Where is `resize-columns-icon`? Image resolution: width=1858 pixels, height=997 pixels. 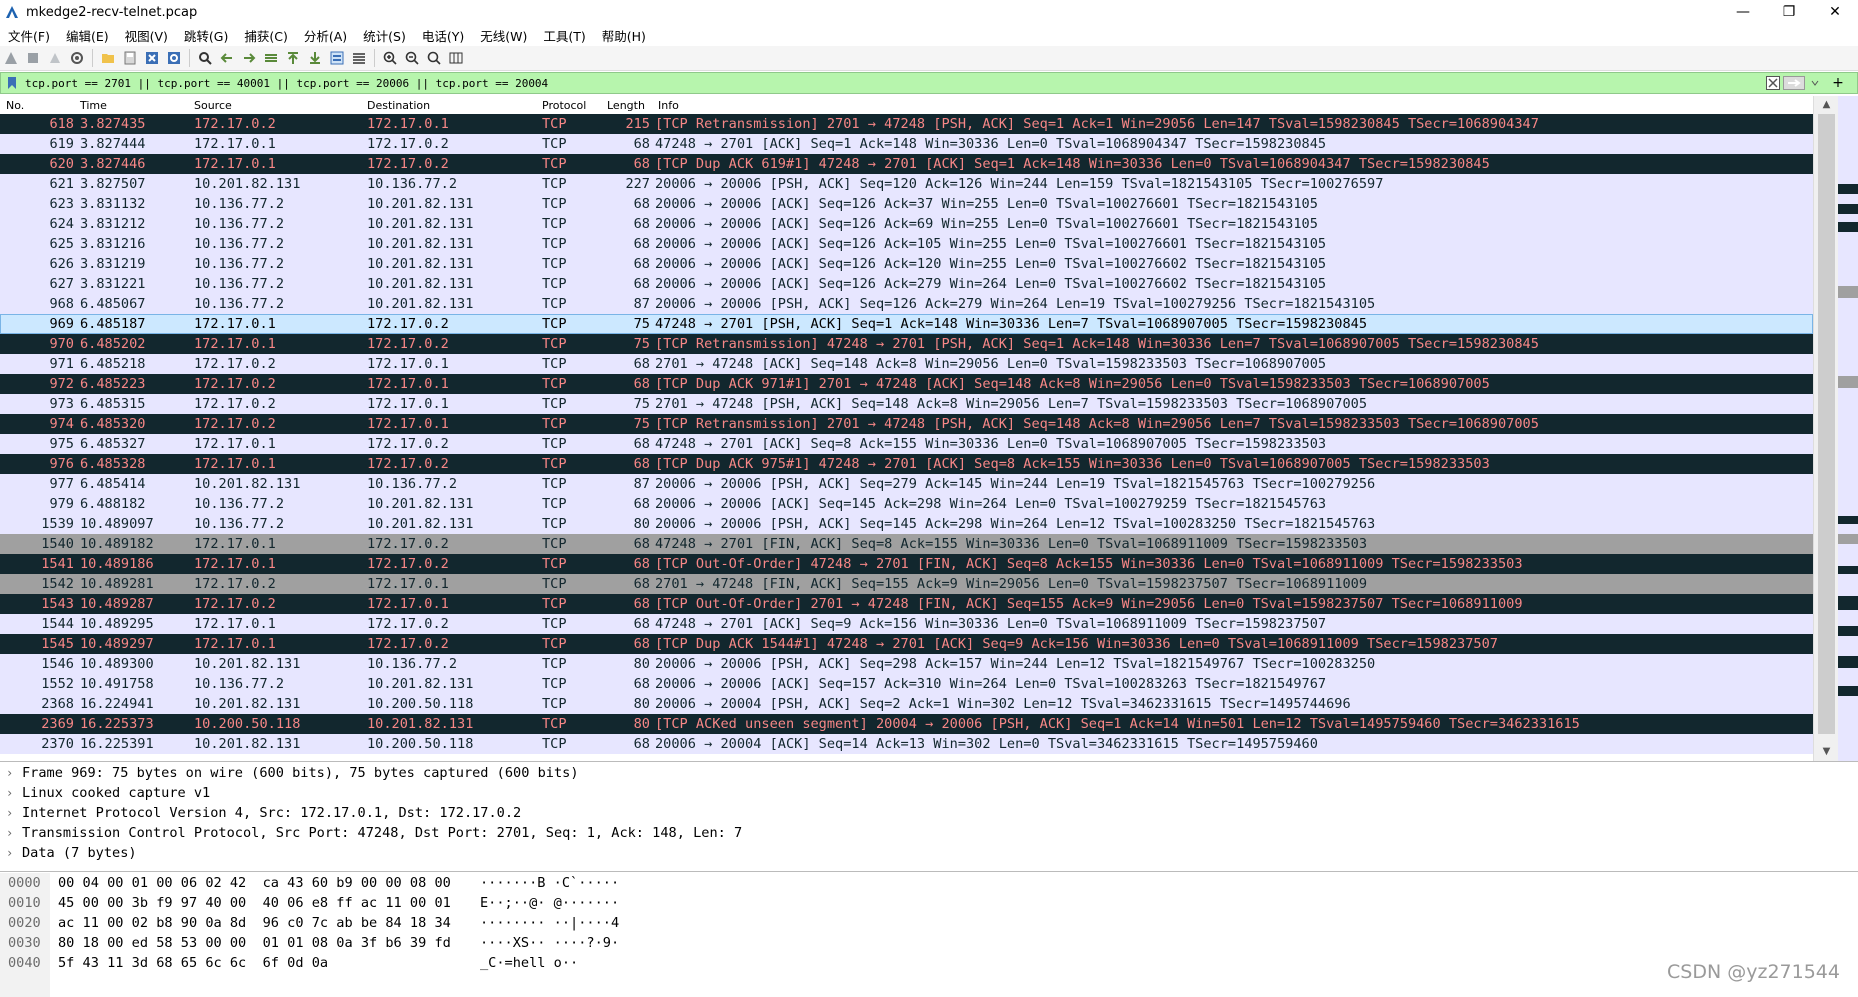 resize-columns-icon is located at coordinates (456, 58).